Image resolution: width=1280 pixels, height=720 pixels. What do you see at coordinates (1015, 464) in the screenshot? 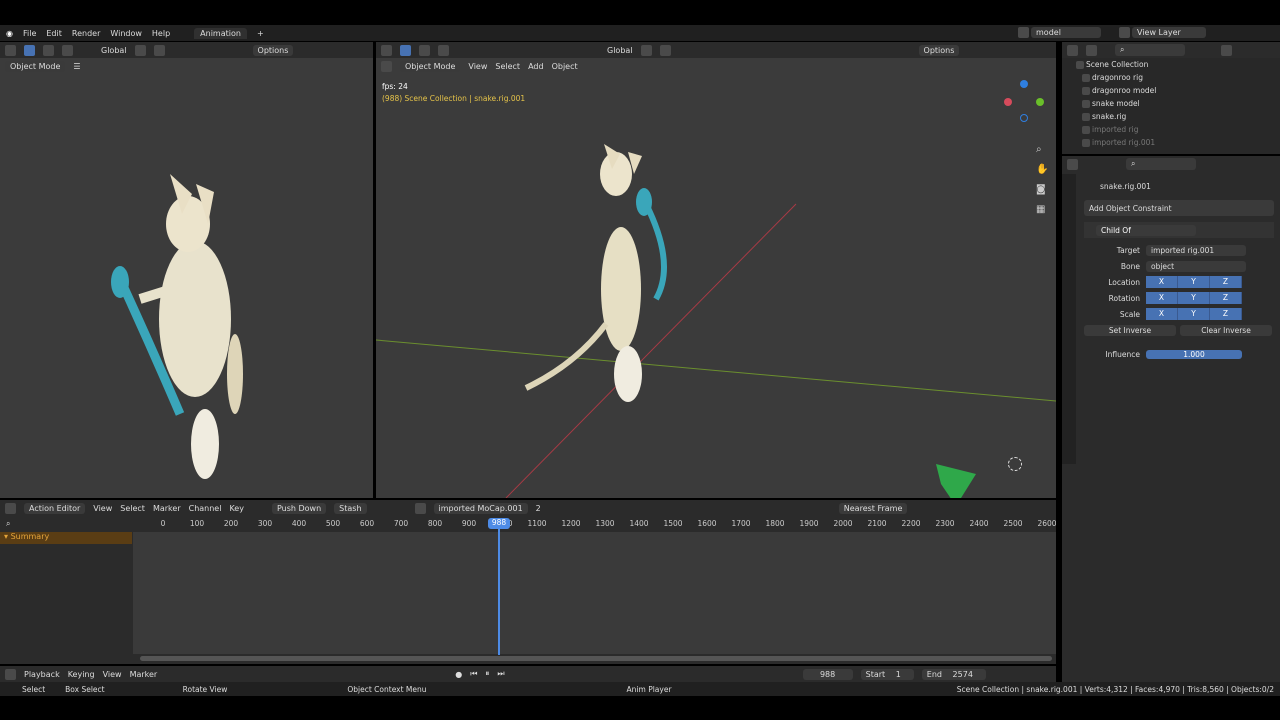
I see `3d-cursor-icon` at bounding box center [1015, 464].